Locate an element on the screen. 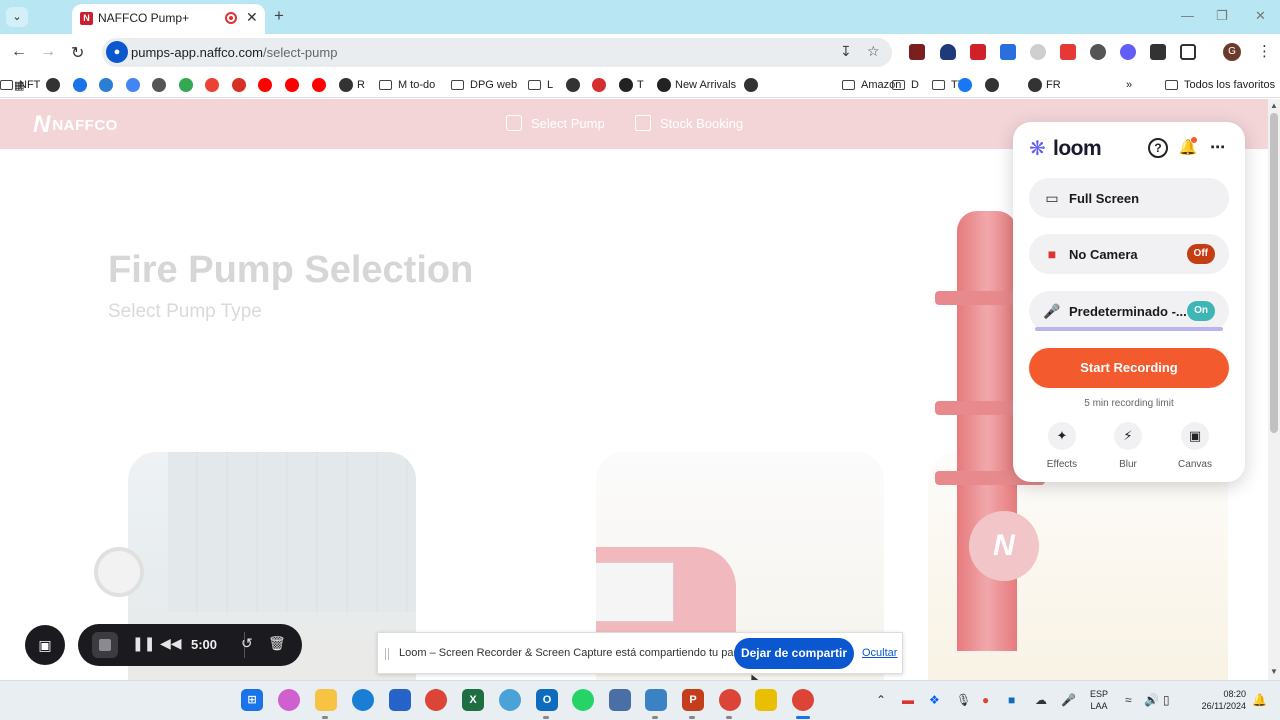  start-icon: ⊞ is located at coordinates (252, 700).